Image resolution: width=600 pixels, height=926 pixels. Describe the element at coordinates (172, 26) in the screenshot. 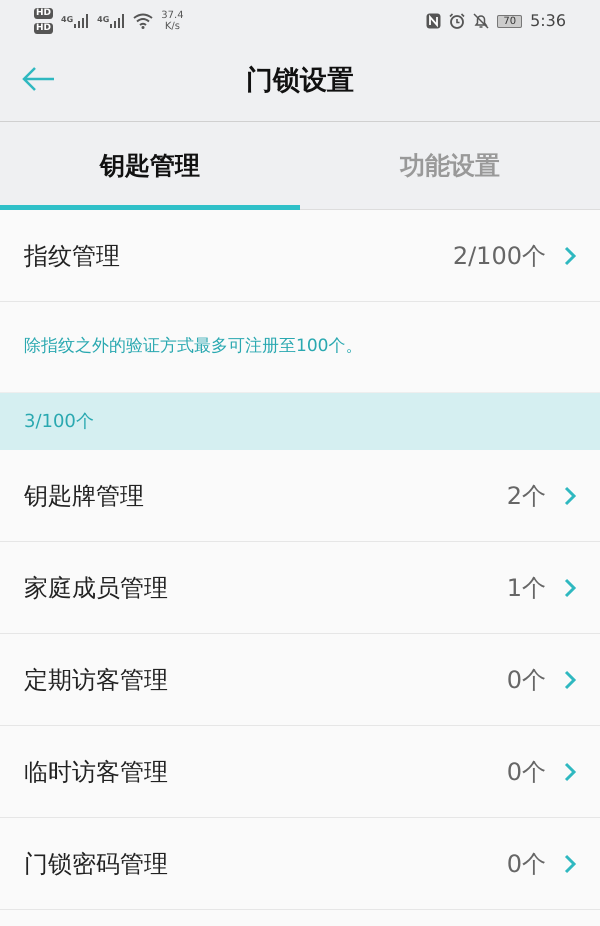

I see `speed-unit: K/s` at that location.